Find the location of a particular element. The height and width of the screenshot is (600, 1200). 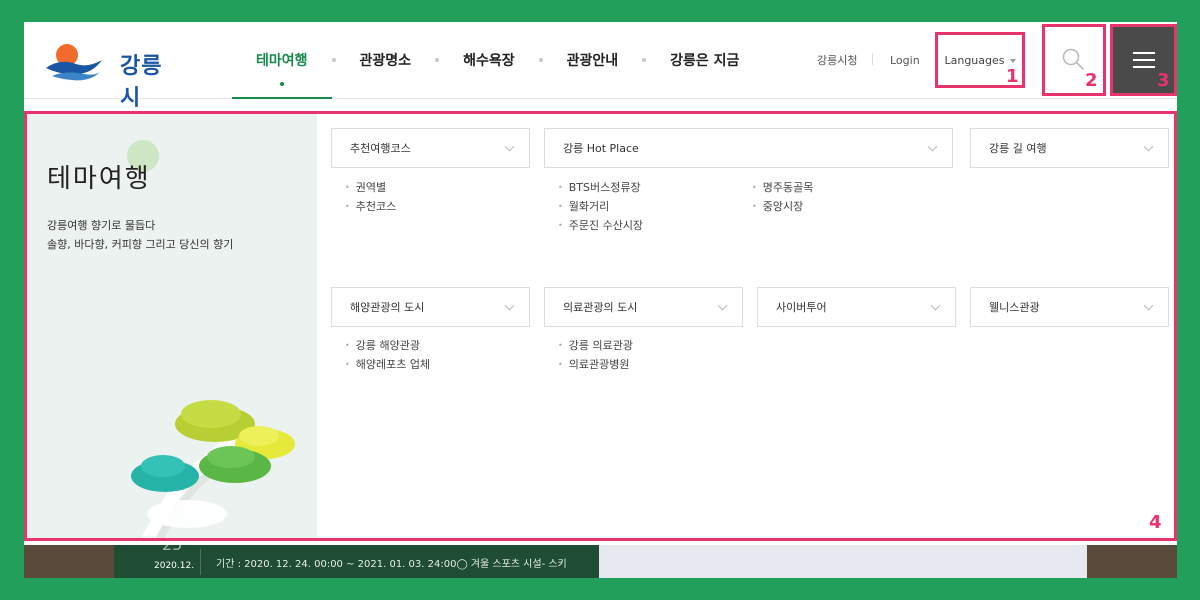

nav-item-attractions: 관광명소 is located at coordinates (386, 60).